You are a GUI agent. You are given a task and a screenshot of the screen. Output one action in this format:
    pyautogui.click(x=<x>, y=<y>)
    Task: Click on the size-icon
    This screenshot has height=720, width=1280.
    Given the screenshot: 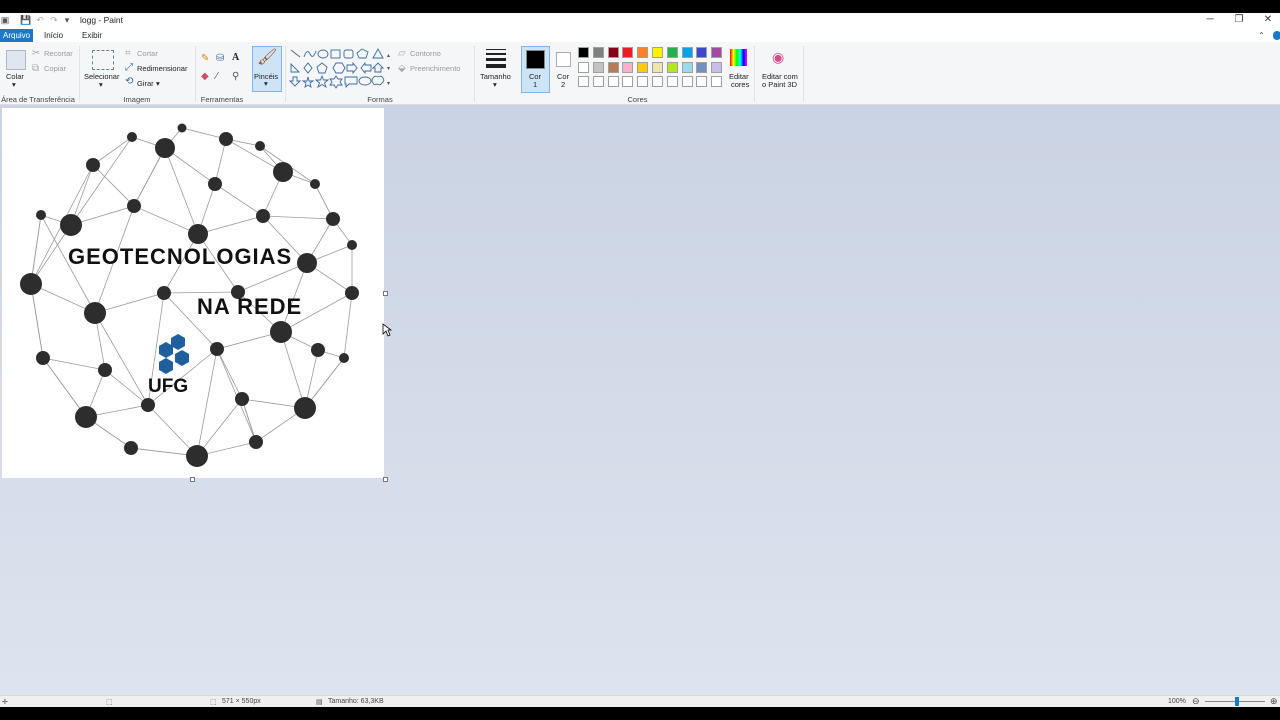 What is the action you would take?
    pyautogui.click(x=496, y=58)
    